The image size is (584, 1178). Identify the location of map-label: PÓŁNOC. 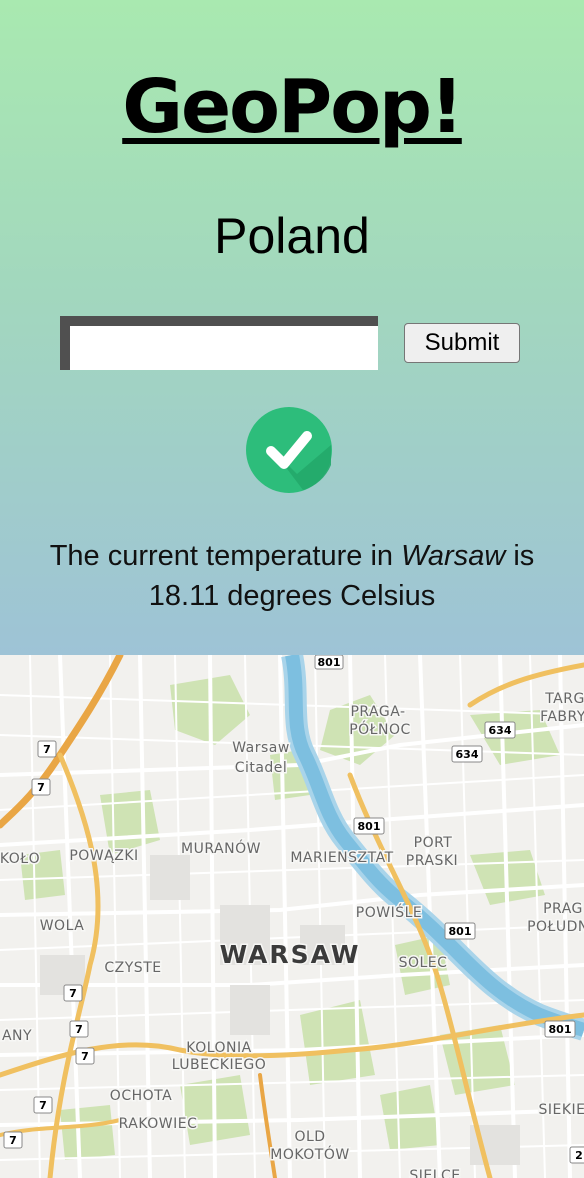
(380, 729).